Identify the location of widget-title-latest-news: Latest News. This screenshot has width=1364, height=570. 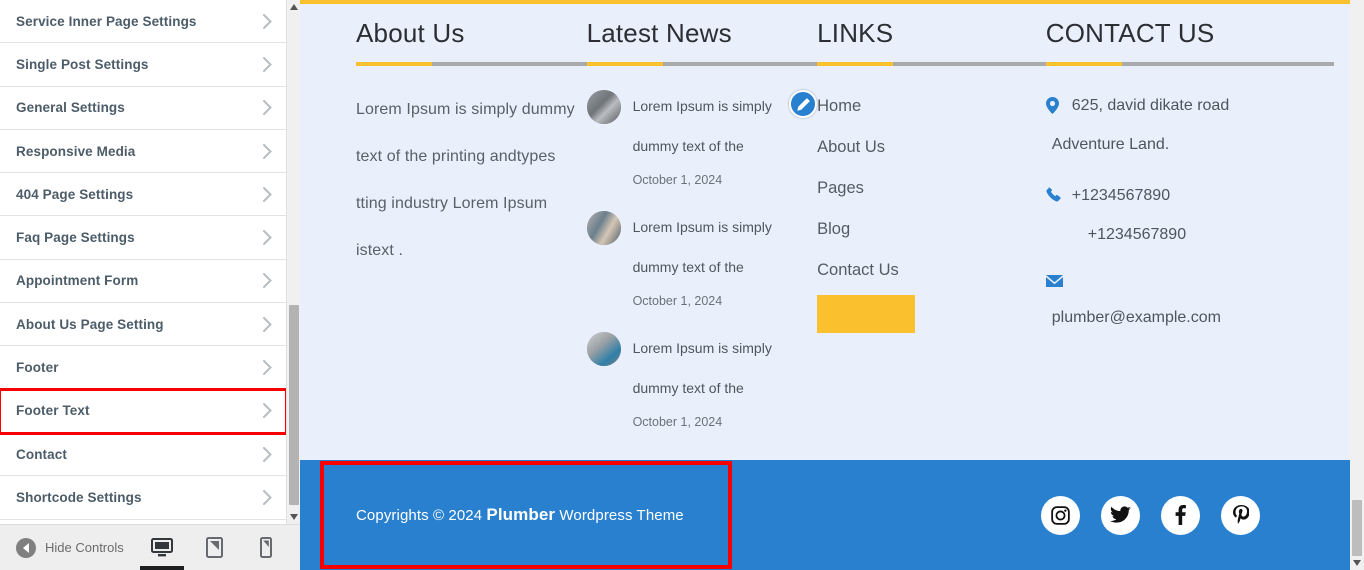
(659, 33).